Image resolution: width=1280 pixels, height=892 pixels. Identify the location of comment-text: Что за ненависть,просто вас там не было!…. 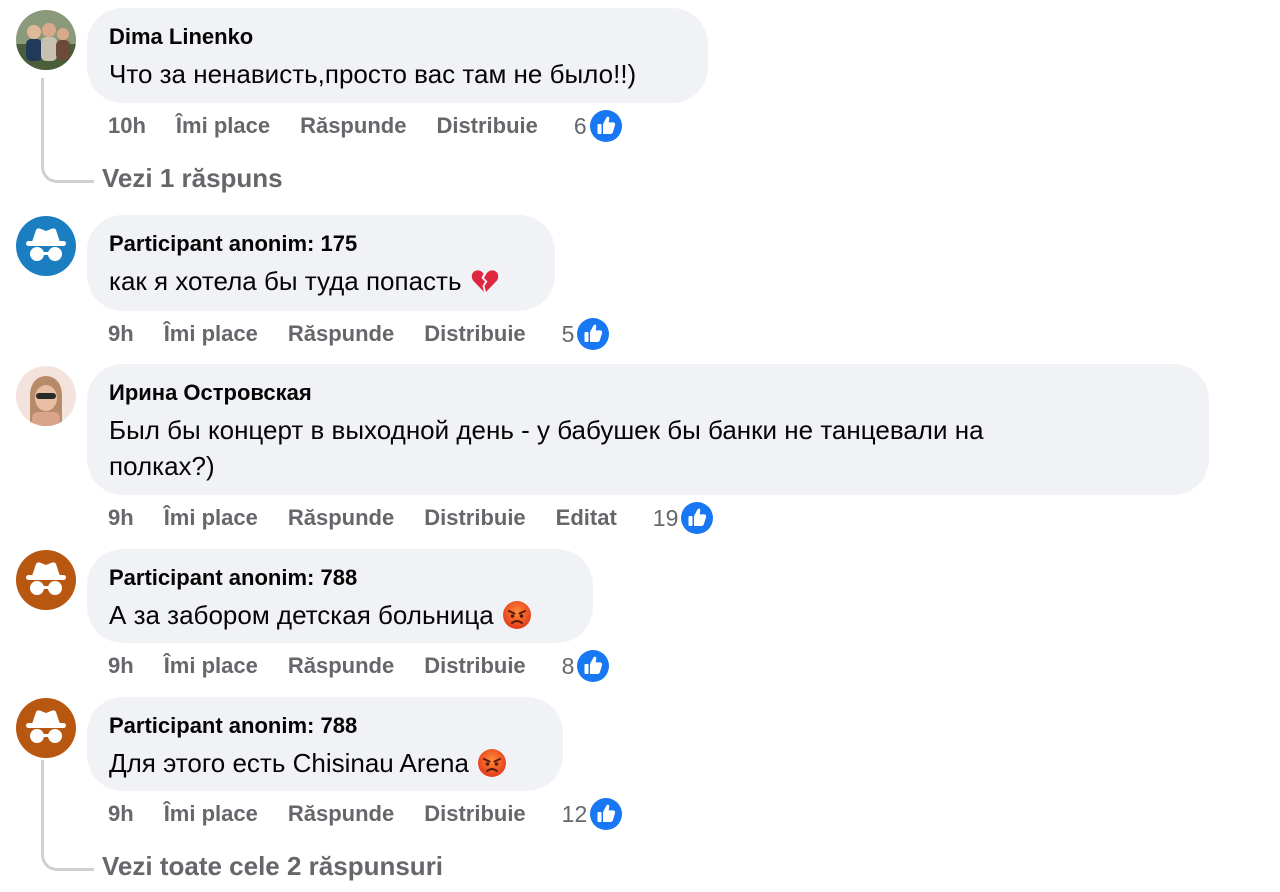
(373, 74).